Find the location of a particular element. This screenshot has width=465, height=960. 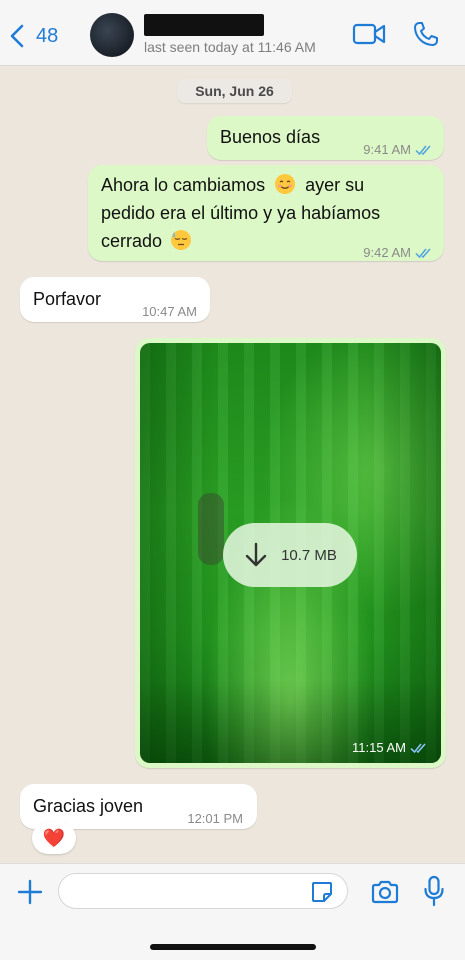

download-size: 10.7 MB is located at coordinates (309, 555).